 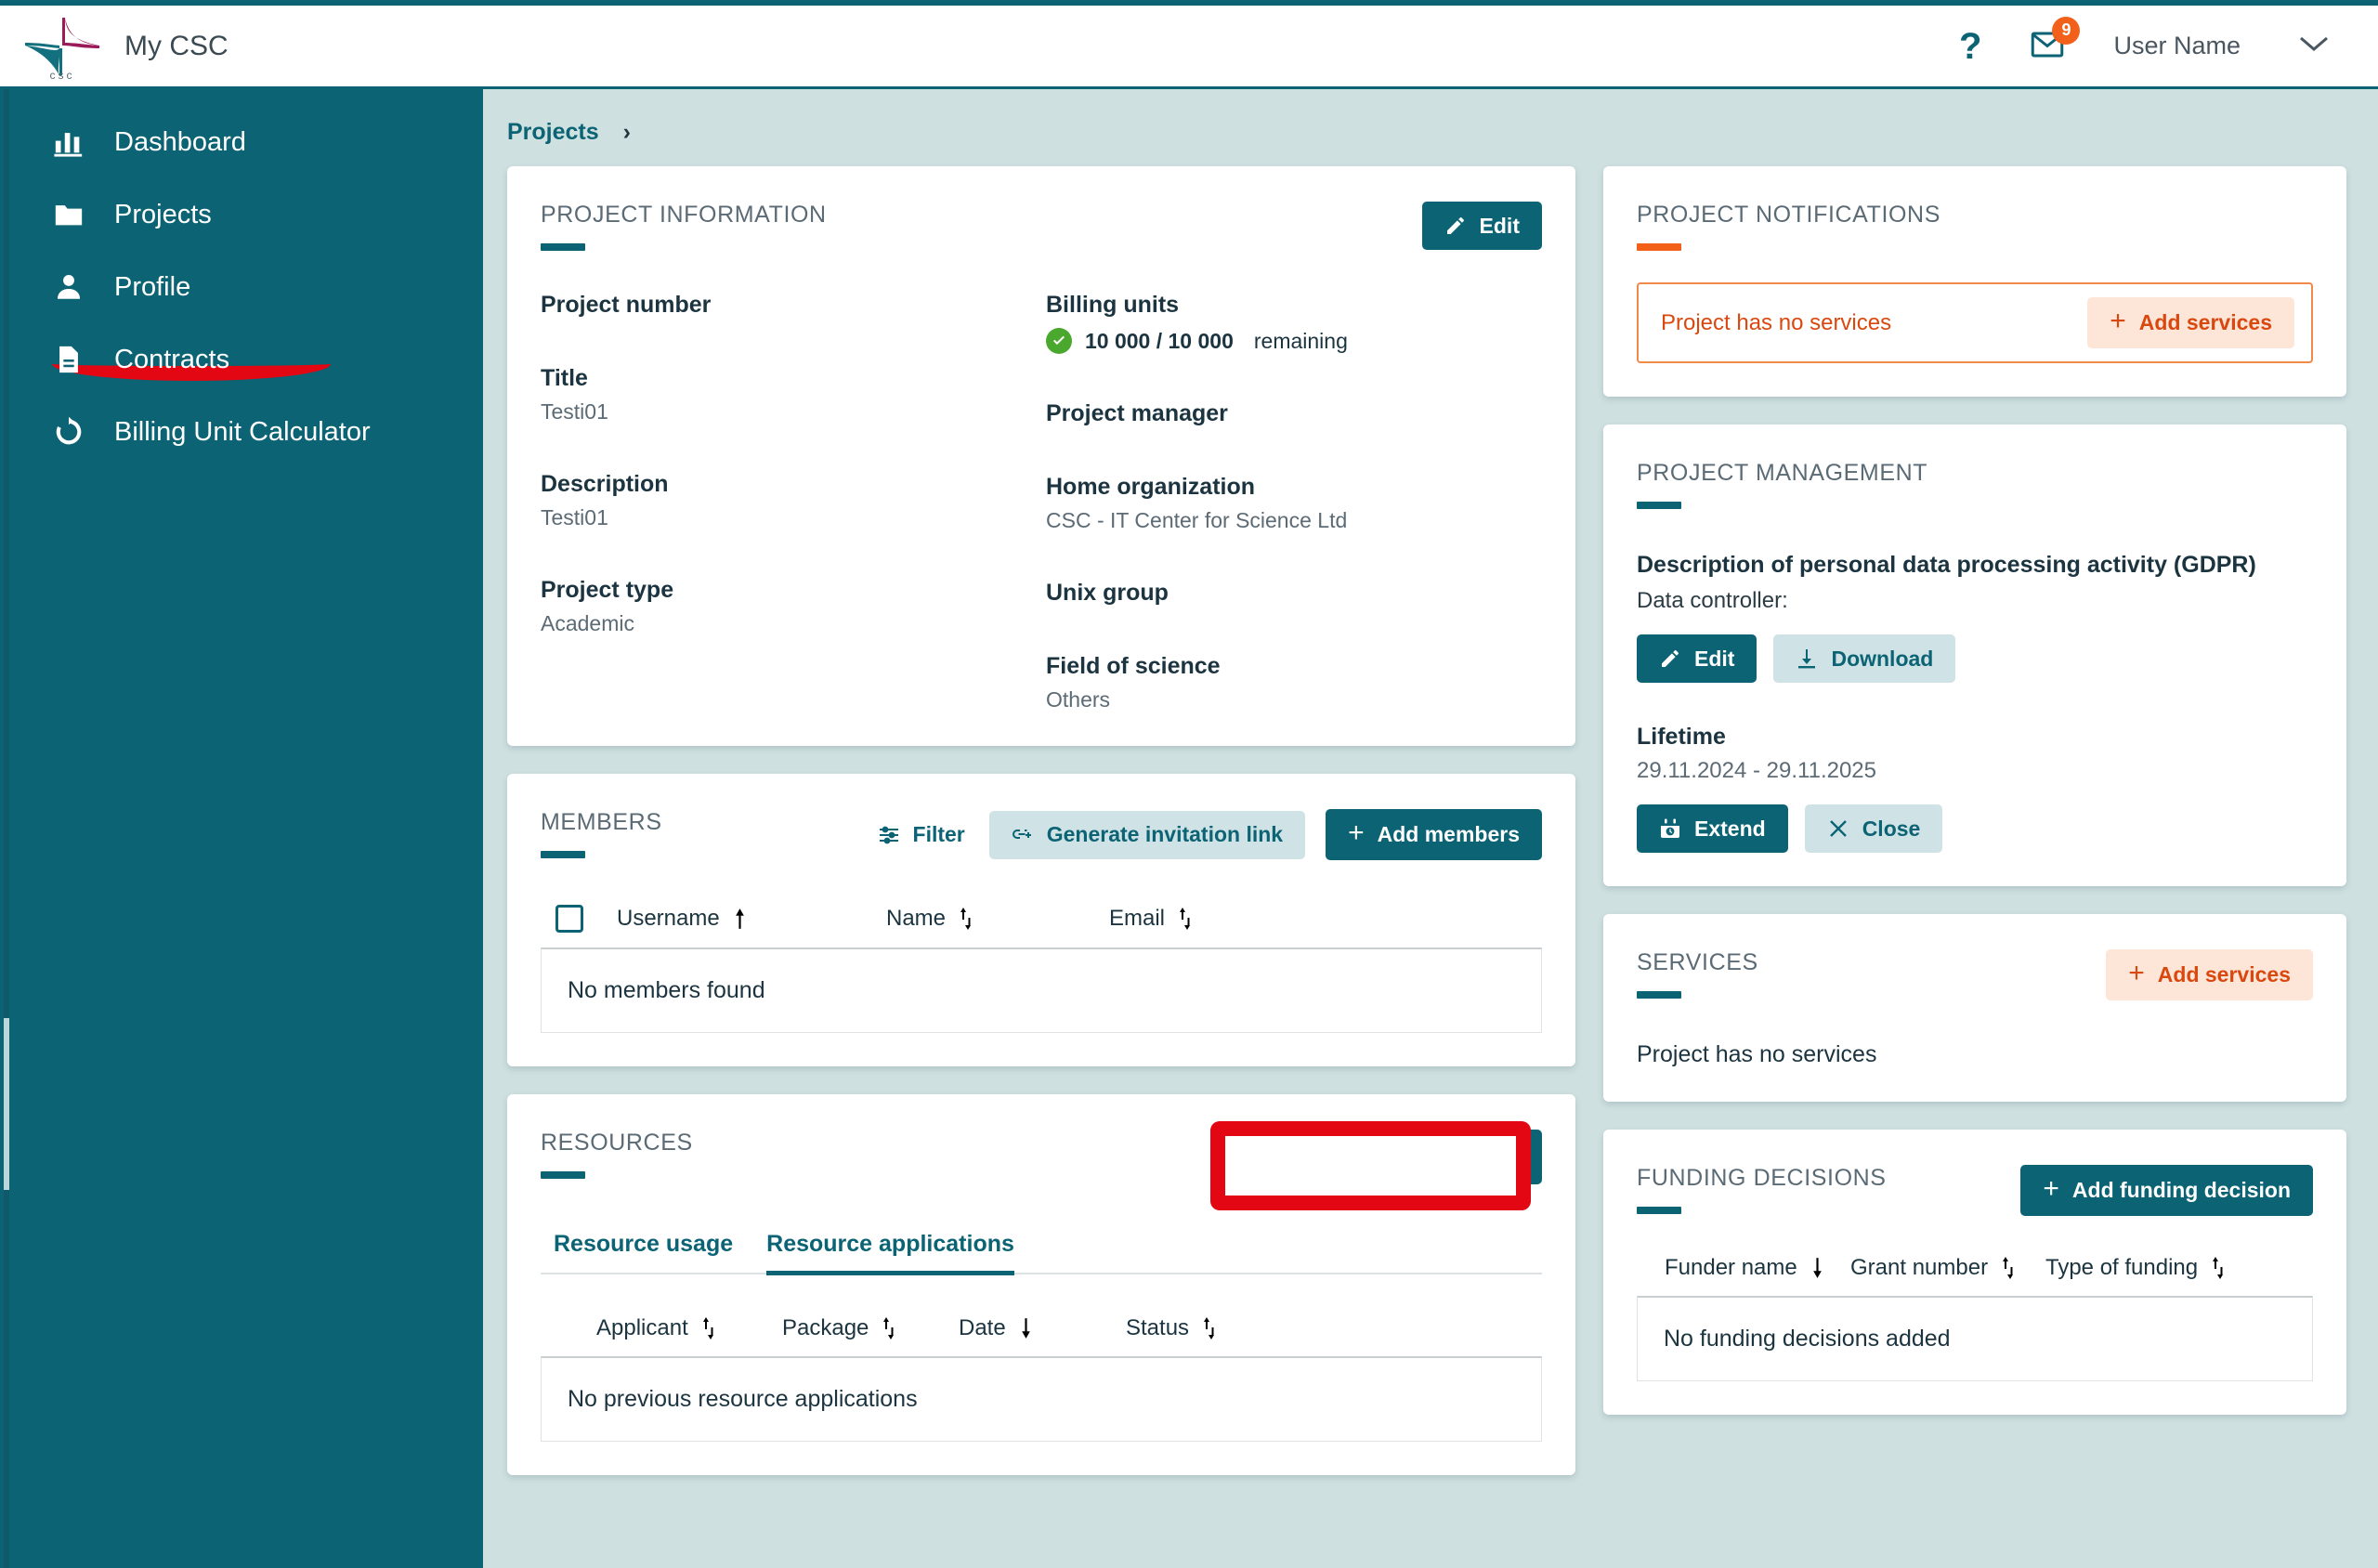 I want to click on card-title: PROJECT MANAGEMENT, so click(x=1782, y=473).